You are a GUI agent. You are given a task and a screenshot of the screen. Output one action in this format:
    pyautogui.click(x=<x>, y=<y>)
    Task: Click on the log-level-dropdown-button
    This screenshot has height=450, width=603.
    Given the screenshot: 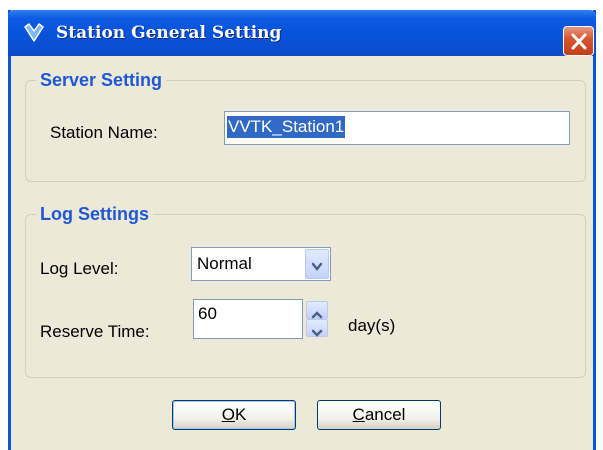 What is the action you would take?
    pyautogui.click(x=317, y=264)
    